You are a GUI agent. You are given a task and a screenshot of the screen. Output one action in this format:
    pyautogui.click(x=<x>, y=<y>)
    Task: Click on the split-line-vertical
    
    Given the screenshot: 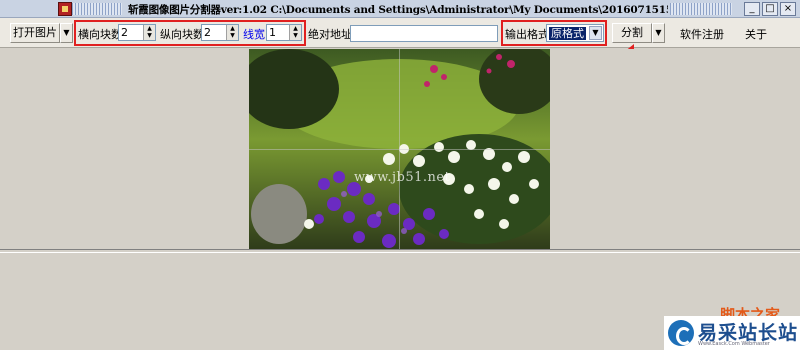 What is the action you would take?
    pyautogui.click(x=399, y=149)
    